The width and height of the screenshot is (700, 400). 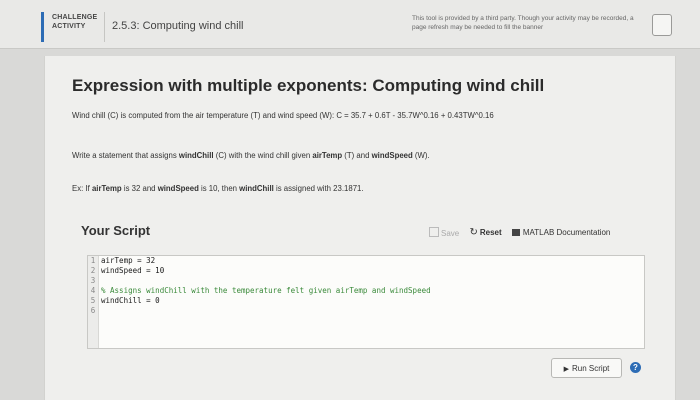 I want to click on script-heading: Your Script, so click(x=116, y=230).